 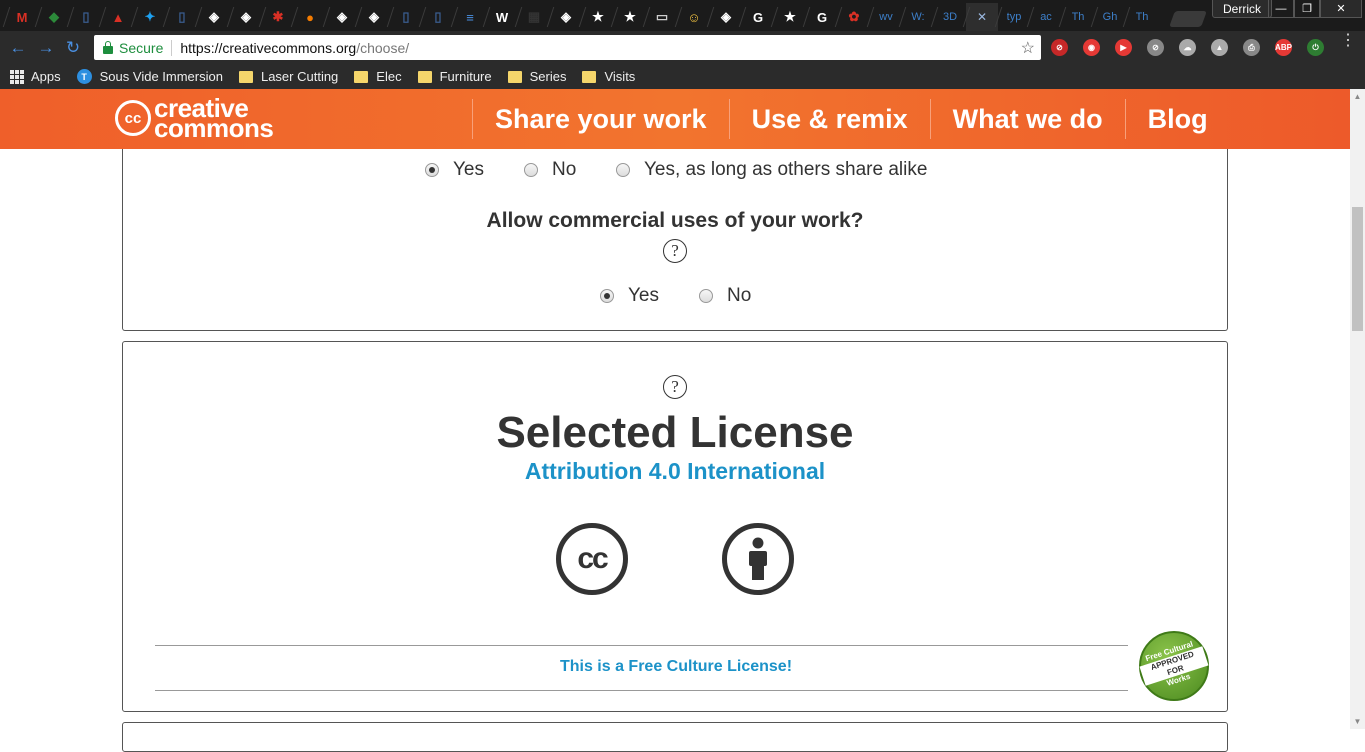 What do you see at coordinates (1219, 47) in the screenshot?
I see `drive-icon: ▲` at bounding box center [1219, 47].